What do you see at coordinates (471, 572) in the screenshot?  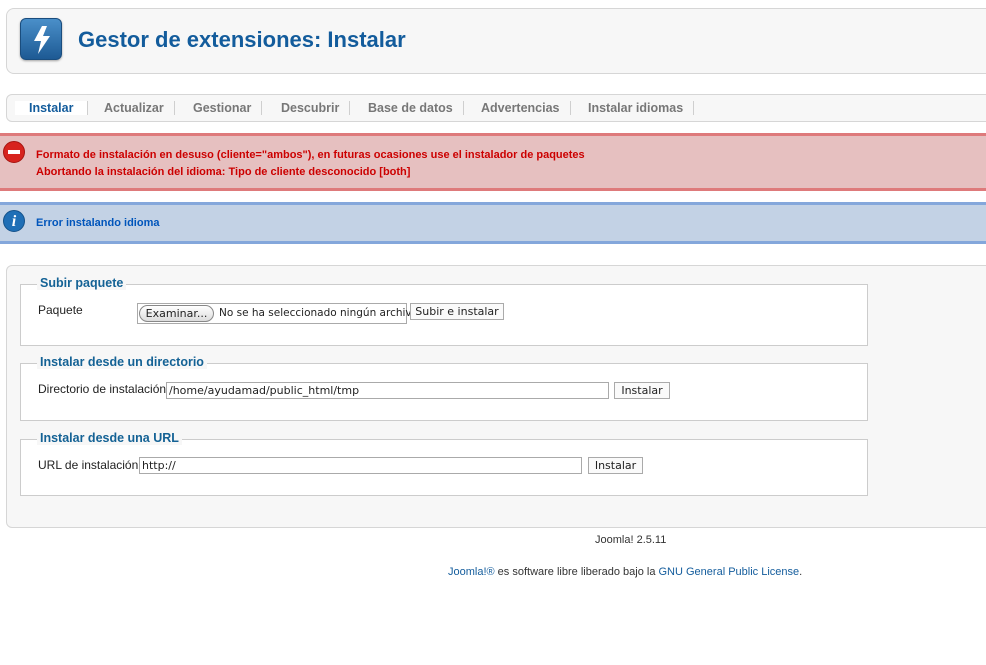 I see `joomla-link: Joomla!®` at bounding box center [471, 572].